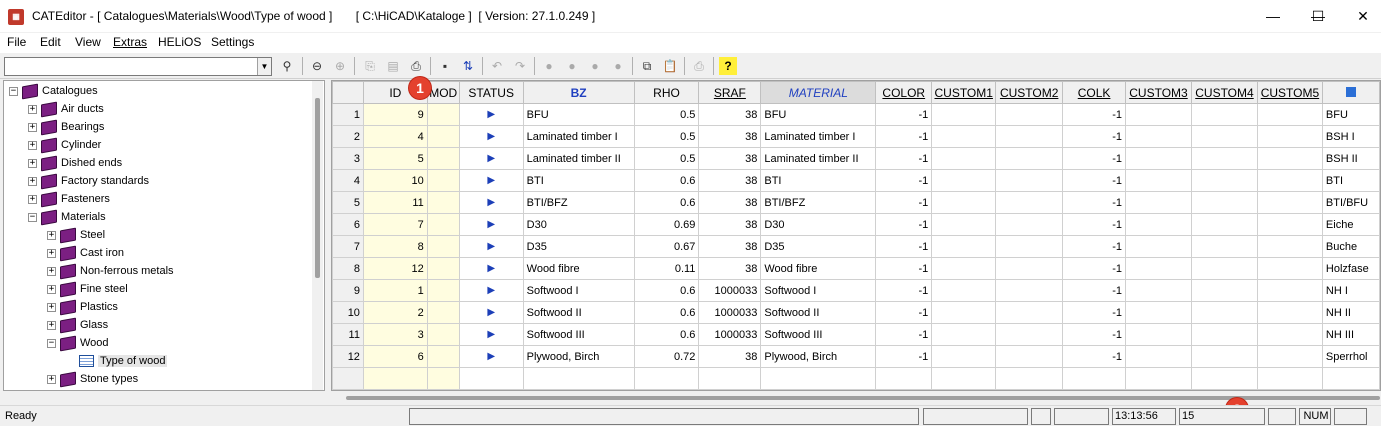 This screenshot has height=426, width=1381. What do you see at coordinates (66, 109) in the screenshot?
I see `tree-item: + Air ducts` at bounding box center [66, 109].